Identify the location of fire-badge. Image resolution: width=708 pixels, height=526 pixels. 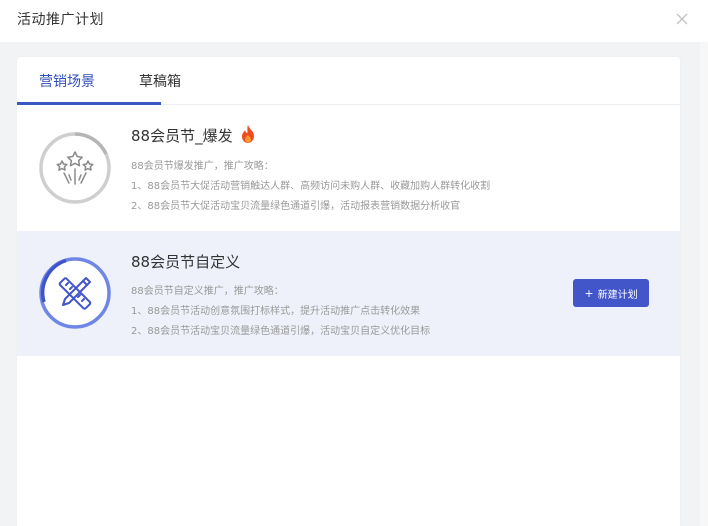
(248, 134).